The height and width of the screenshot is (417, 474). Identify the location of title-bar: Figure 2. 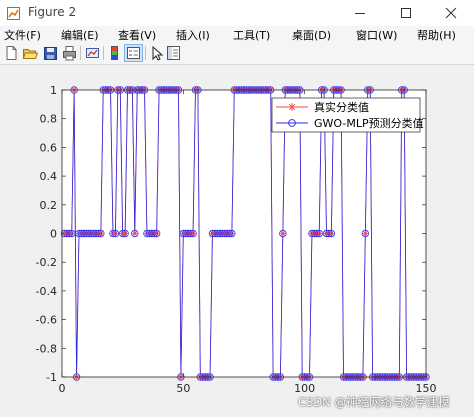
(237, 13).